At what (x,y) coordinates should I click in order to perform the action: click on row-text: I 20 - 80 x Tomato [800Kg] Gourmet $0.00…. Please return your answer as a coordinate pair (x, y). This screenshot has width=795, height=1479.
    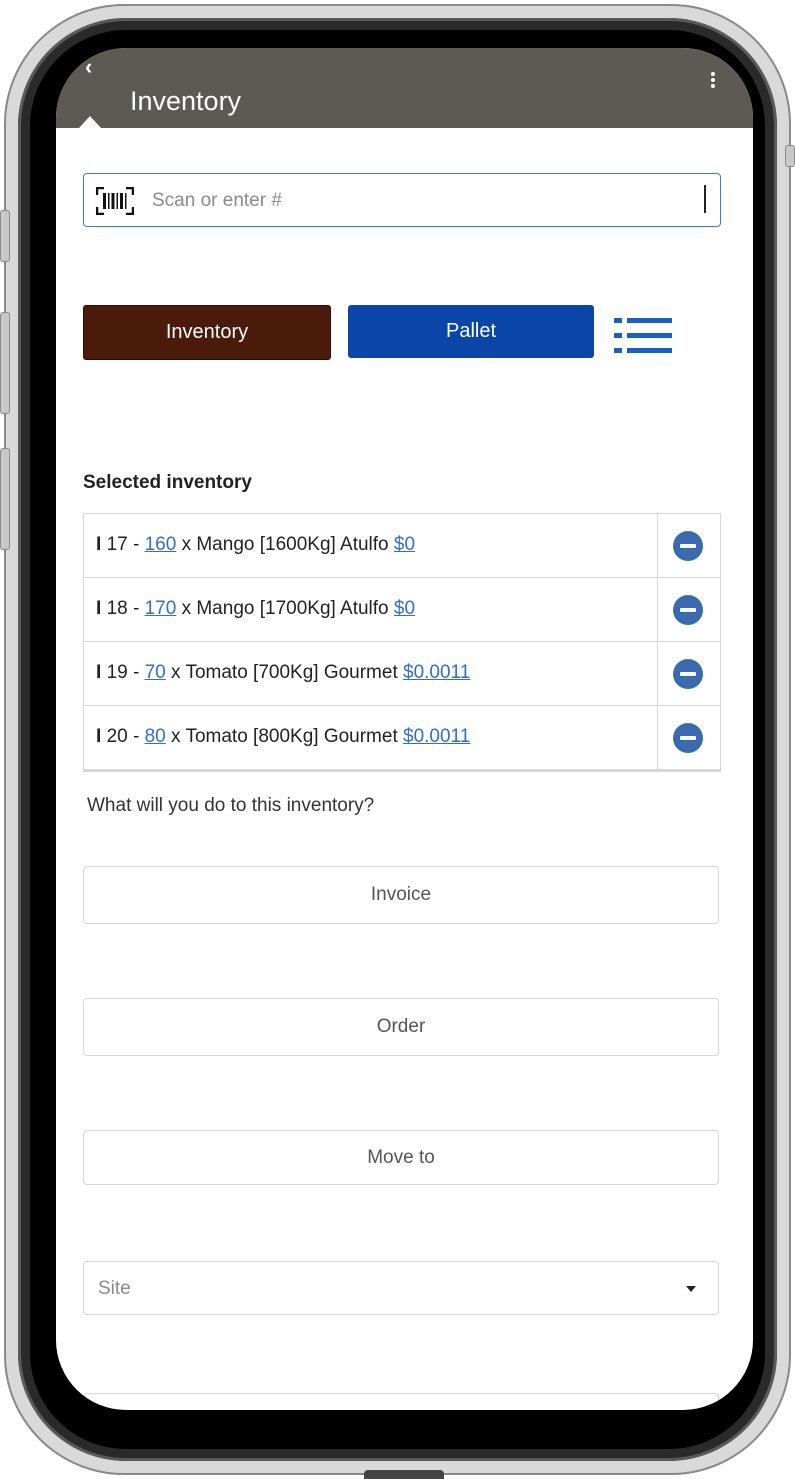
    Looking at the image, I should click on (283, 736).